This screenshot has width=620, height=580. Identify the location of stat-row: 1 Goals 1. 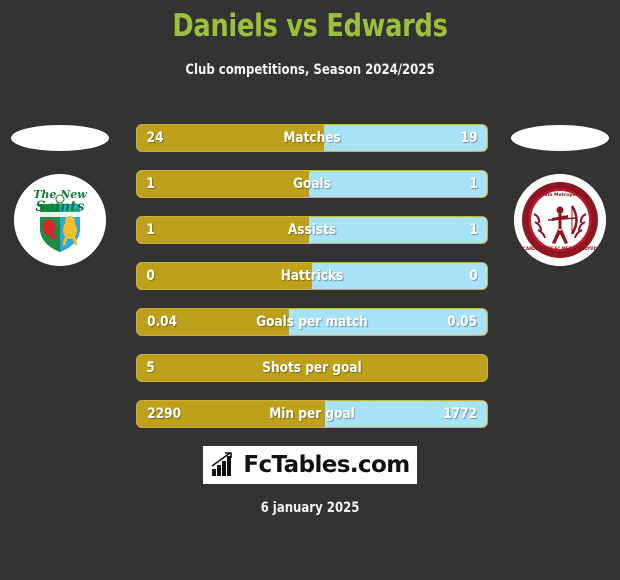
(312, 184).